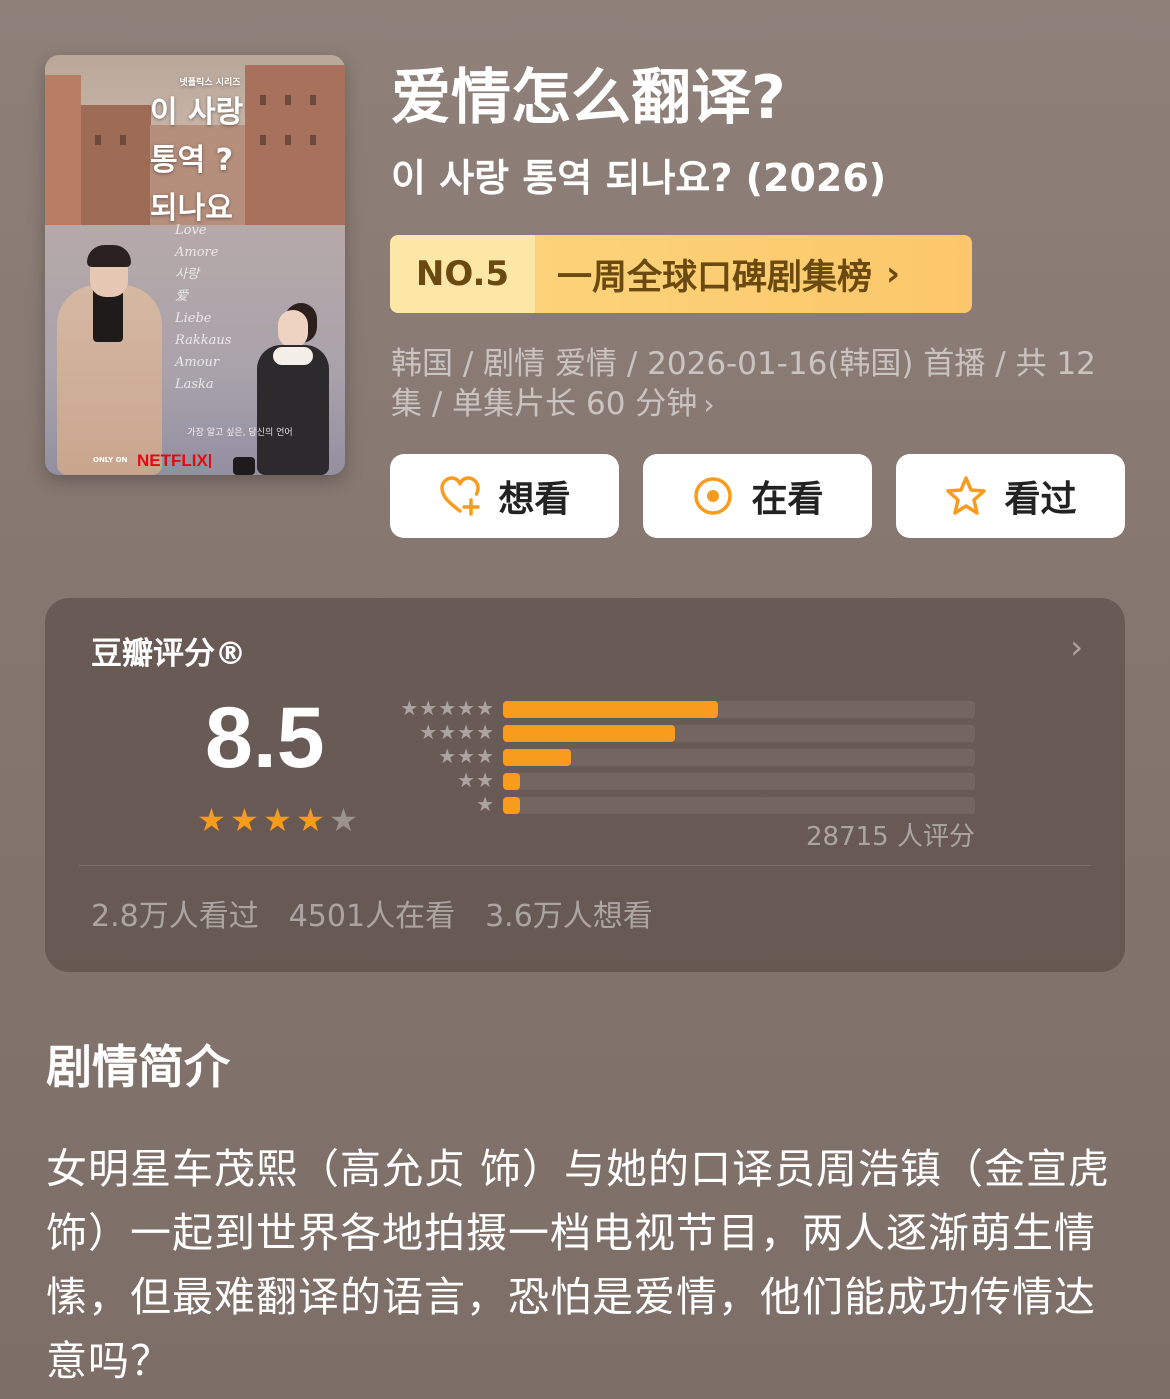  What do you see at coordinates (588, 98) in the screenshot?
I see `page-title: 爱情怎么翻译?` at bounding box center [588, 98].